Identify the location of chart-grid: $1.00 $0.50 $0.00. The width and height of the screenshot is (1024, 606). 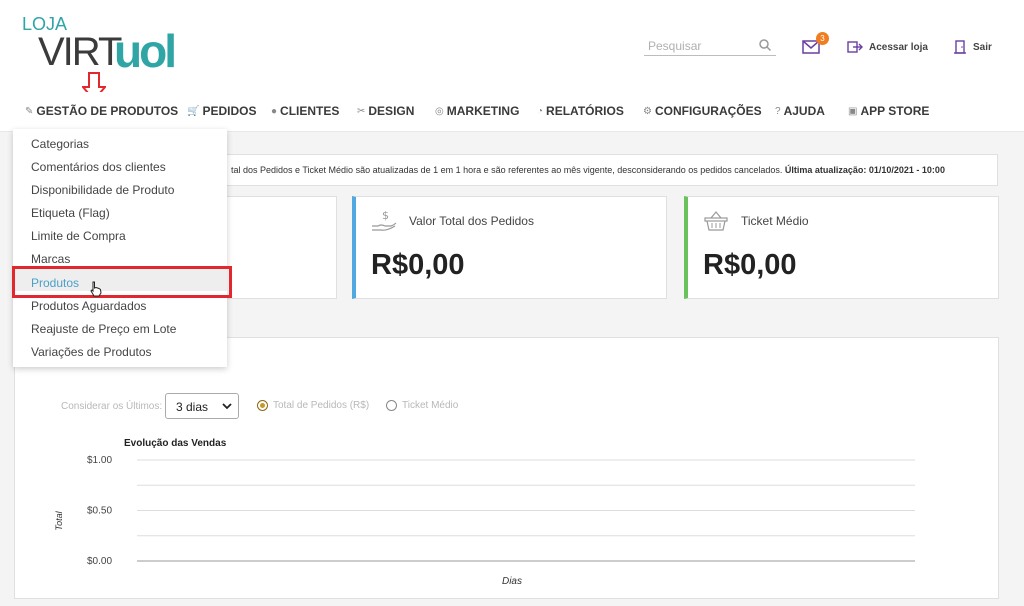
(501, 511).